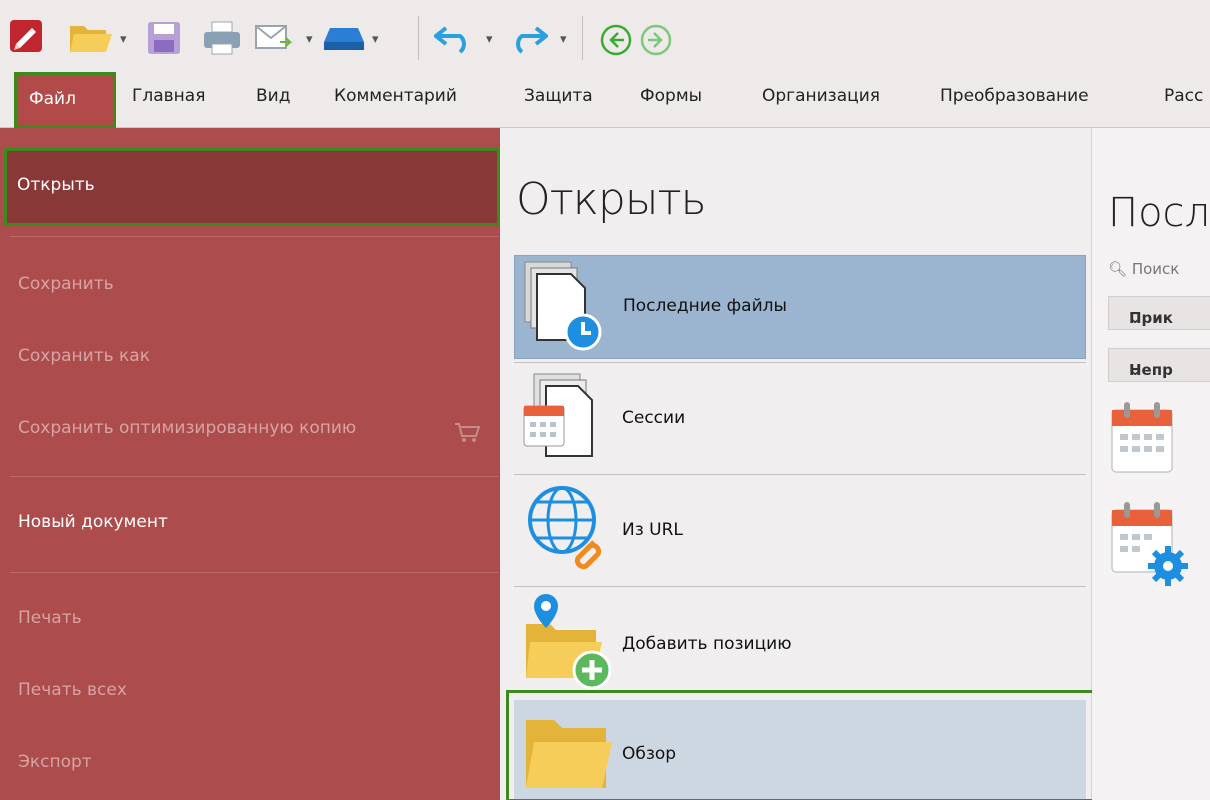 This screenshot has height=800, width=1210. What do you see at coordinates (187, 428) in the screenshot?
I see `nav-save-optimized-label: Сохранить оптимизированную копию` at bounding box center [187, 428].